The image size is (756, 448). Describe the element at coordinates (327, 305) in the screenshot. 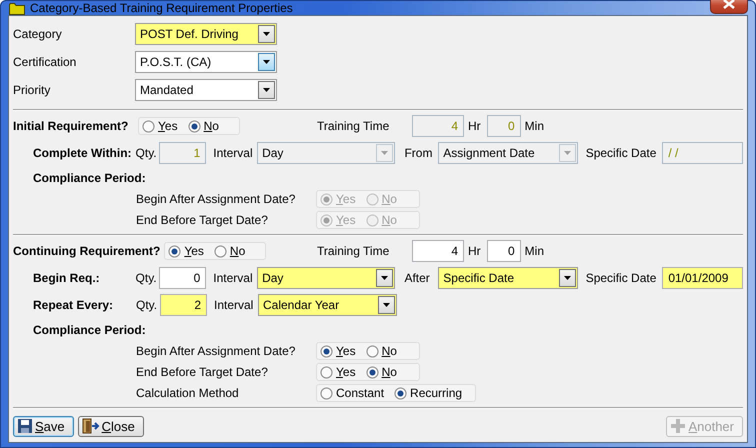

I see `dropdown: Calendar Year` at that location.